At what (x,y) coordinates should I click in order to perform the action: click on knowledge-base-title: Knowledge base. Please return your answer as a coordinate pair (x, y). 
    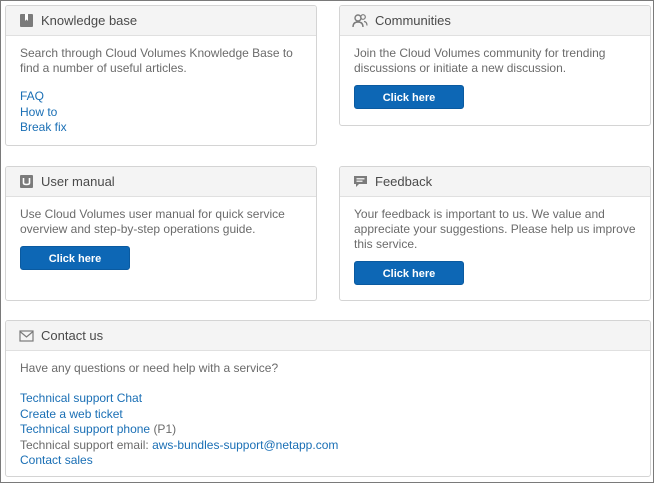
    Looking at the image, I should click on (89, 20).